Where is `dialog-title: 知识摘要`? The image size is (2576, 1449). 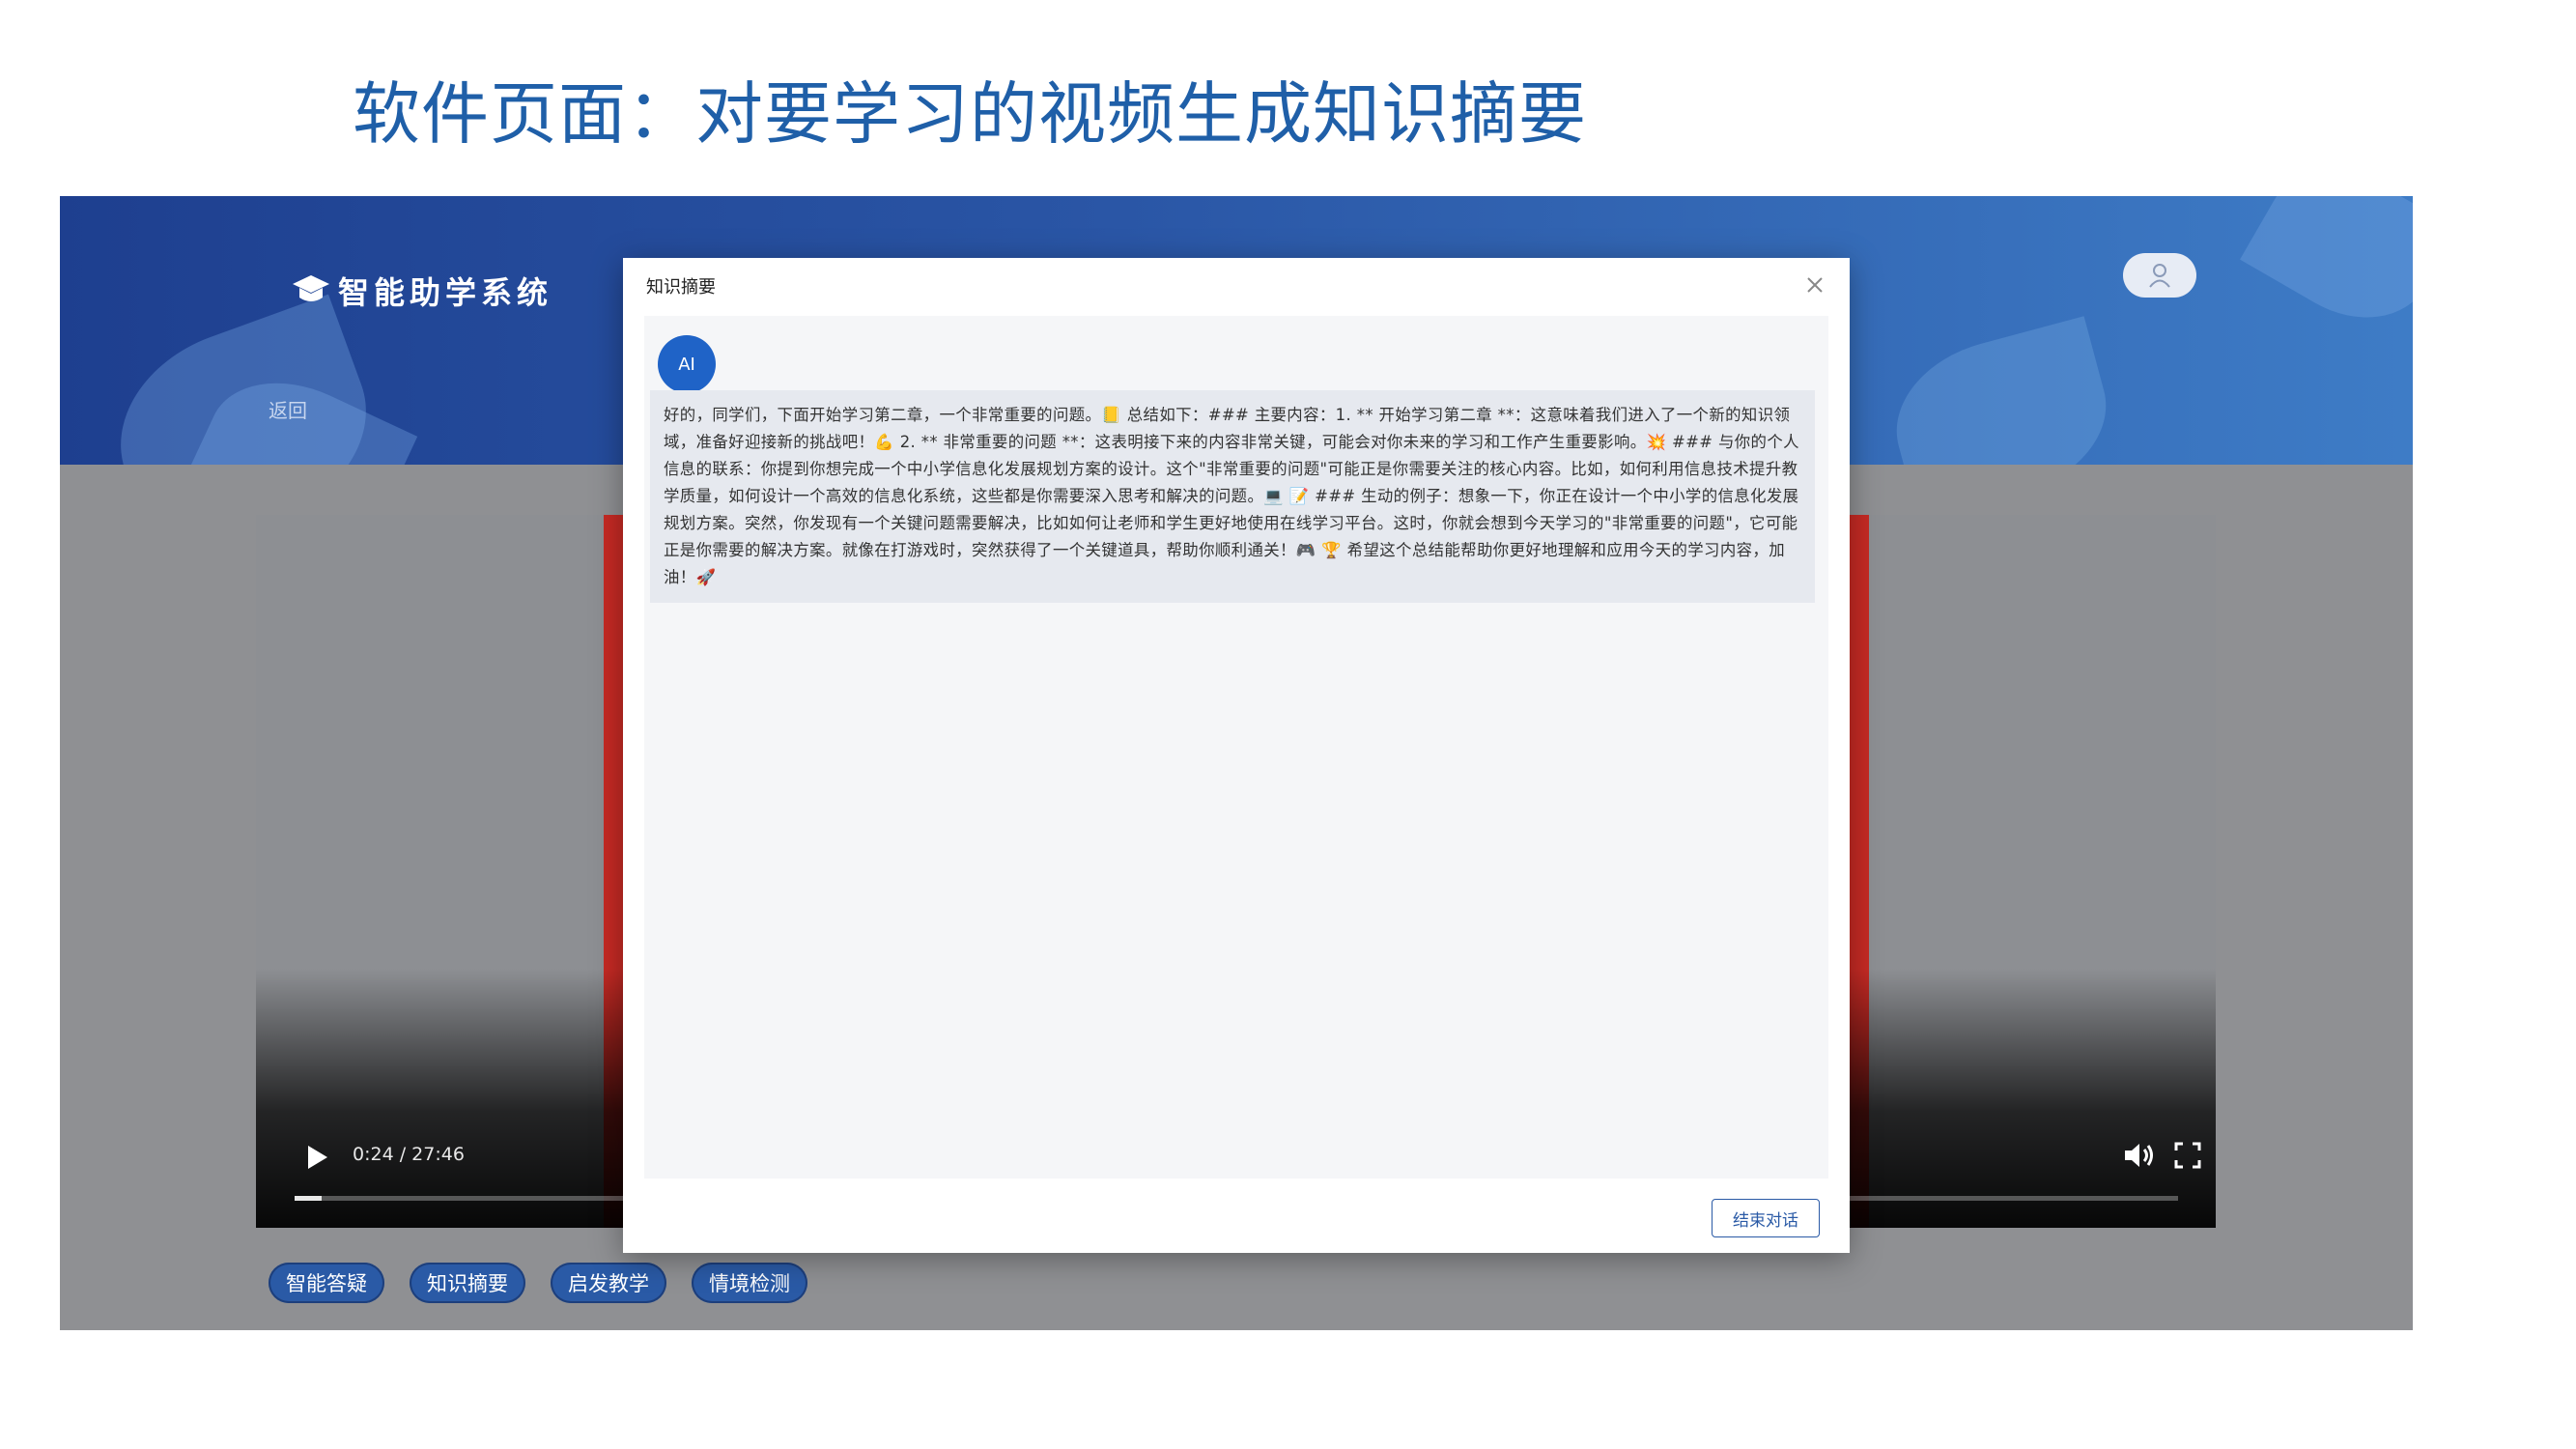 dialog-title: 知识摘要 is located at coordinates (681, 287).